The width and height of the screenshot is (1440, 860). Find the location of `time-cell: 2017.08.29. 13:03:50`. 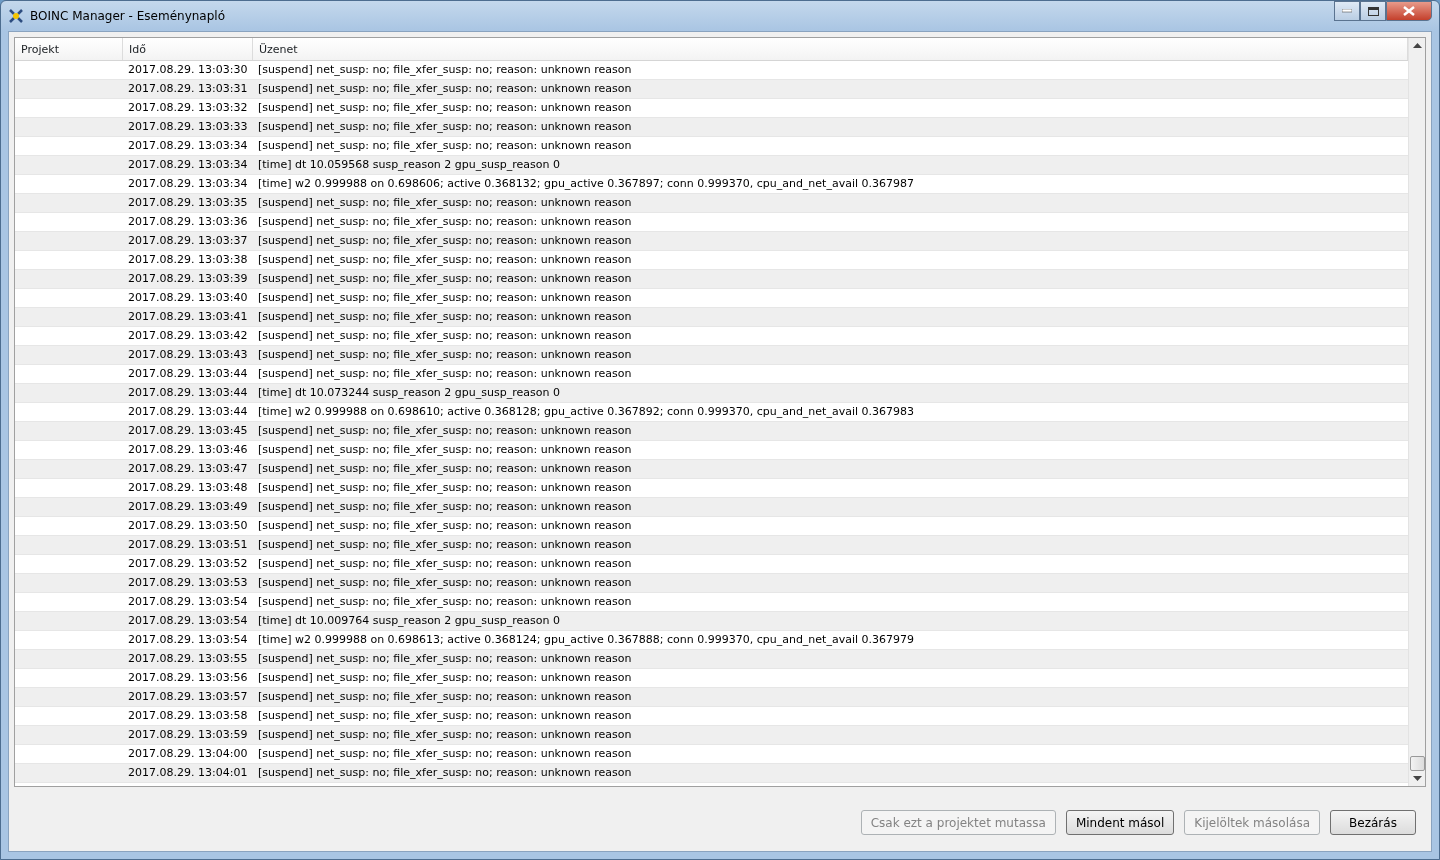

time-cell: 2017.08.29. 13:03:50 is located at coordinates (188, 525).